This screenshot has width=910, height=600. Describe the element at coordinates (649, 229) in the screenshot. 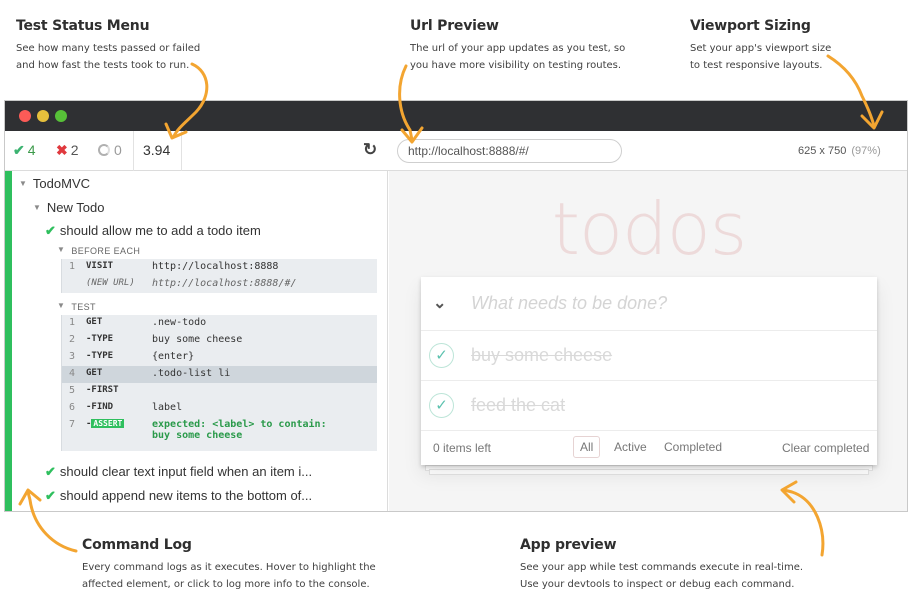

I see `app-title: todos` at that location.